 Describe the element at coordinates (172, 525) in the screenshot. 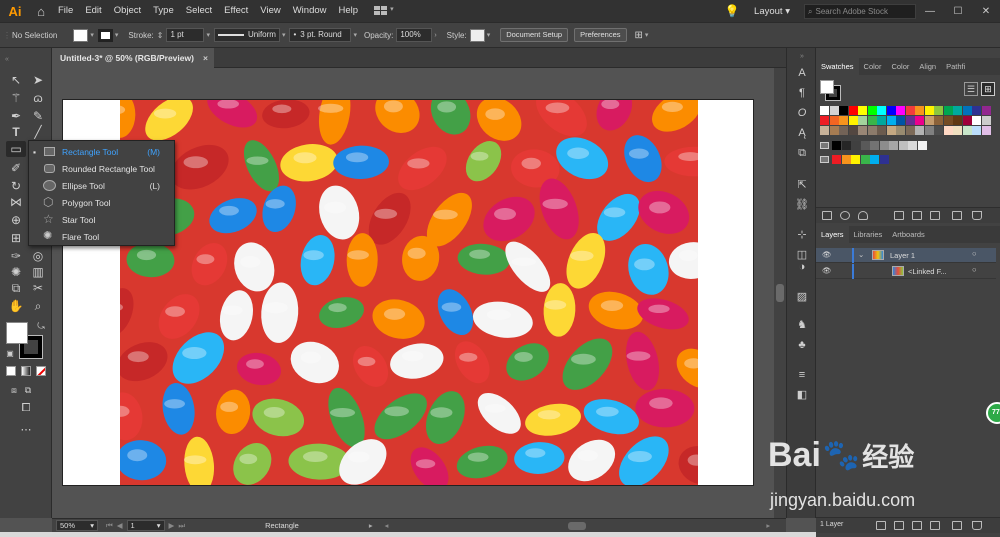

I see `next-artboard-icon: ▶` at that location.